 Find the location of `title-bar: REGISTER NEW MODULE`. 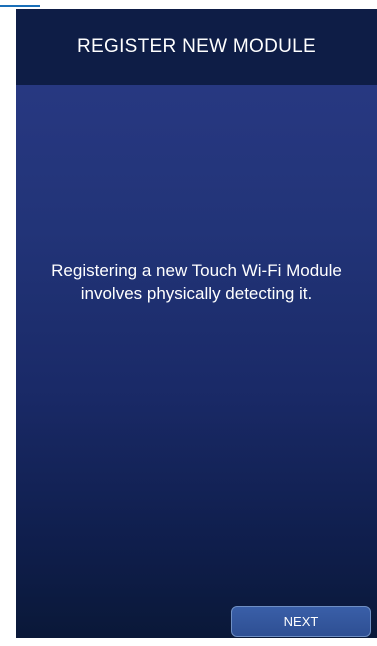

title-bar: REGISTER NEW MODULE is located at coordinates (196, 47).